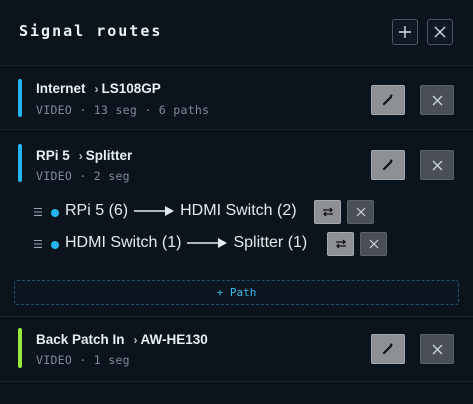 This screenshot has width=473, height=404. I want to click on route-destination: LS108GP, so click(131, 88).